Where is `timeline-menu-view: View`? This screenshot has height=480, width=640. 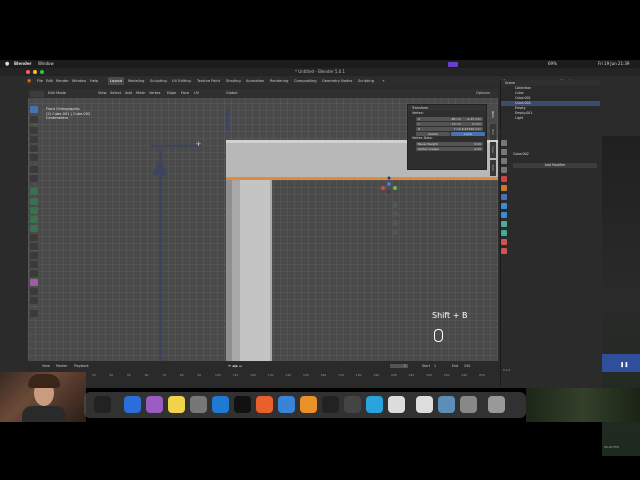
timeline-menu-view: View is located at coordinates (46, 366).